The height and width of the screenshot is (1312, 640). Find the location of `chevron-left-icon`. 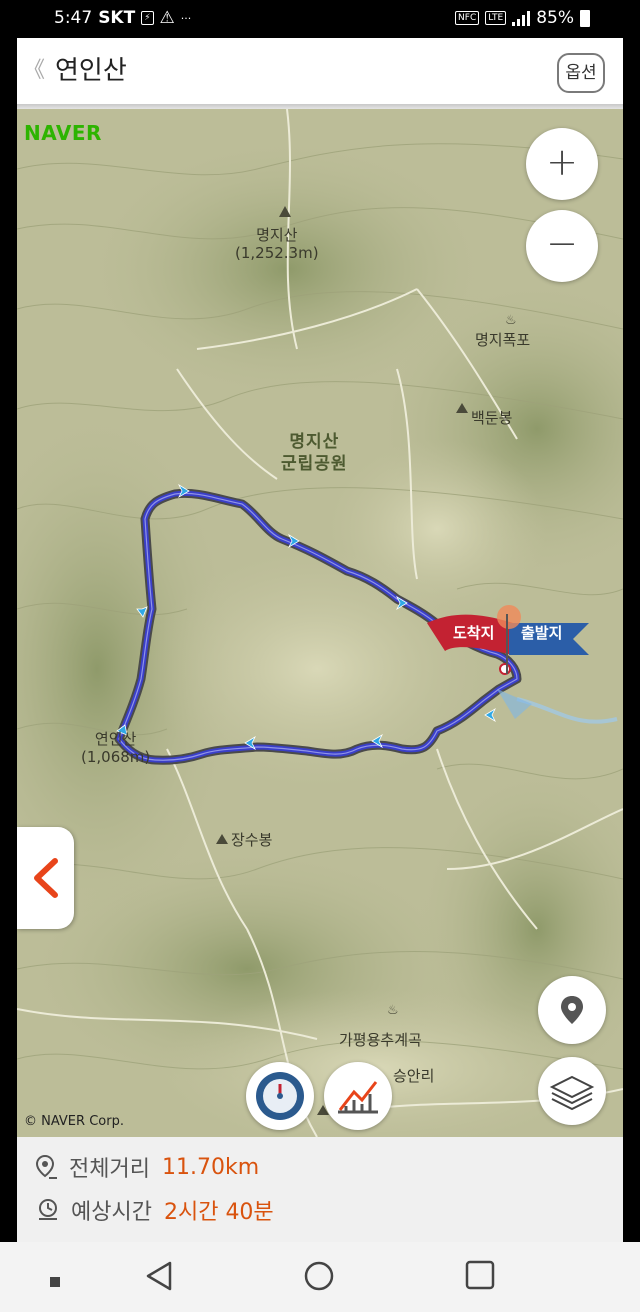

chevron-left-icon is located at coordinates (46, 878).